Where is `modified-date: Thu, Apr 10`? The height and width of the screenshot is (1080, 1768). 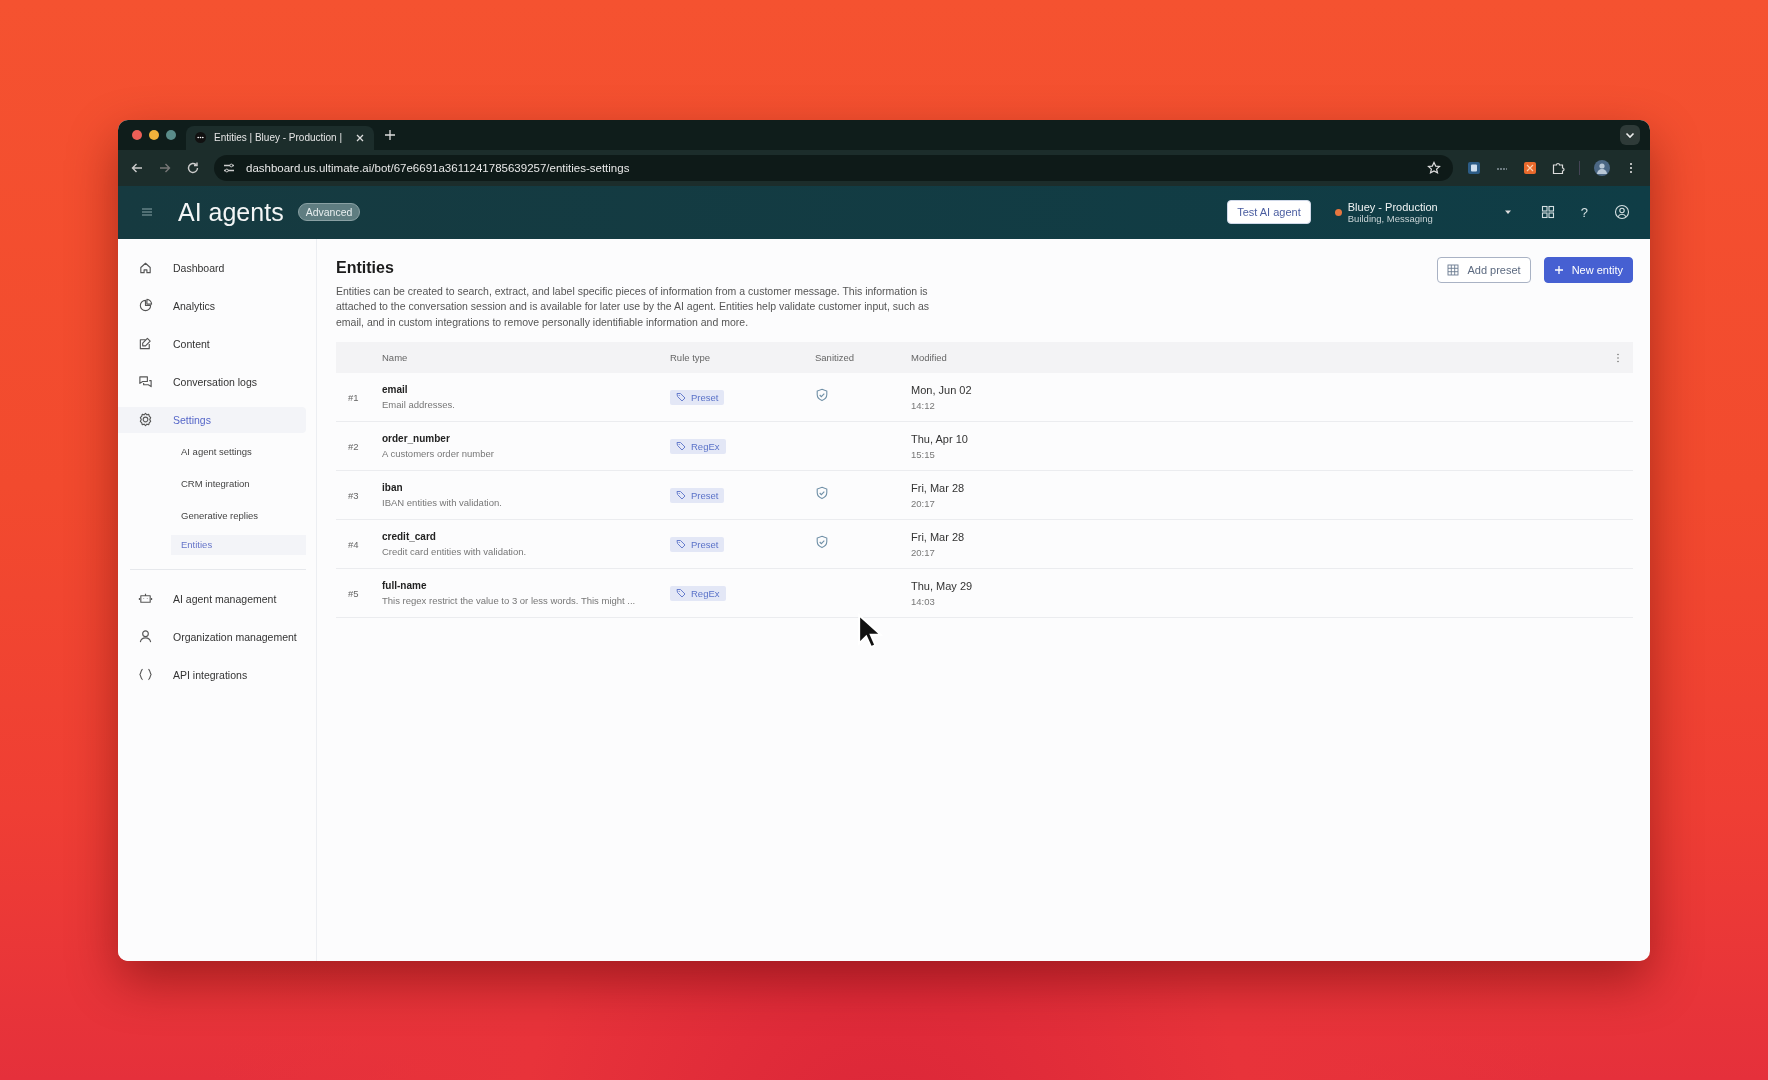 modified-date: Thu, Apr 10 is located at coordinates (940, 438).